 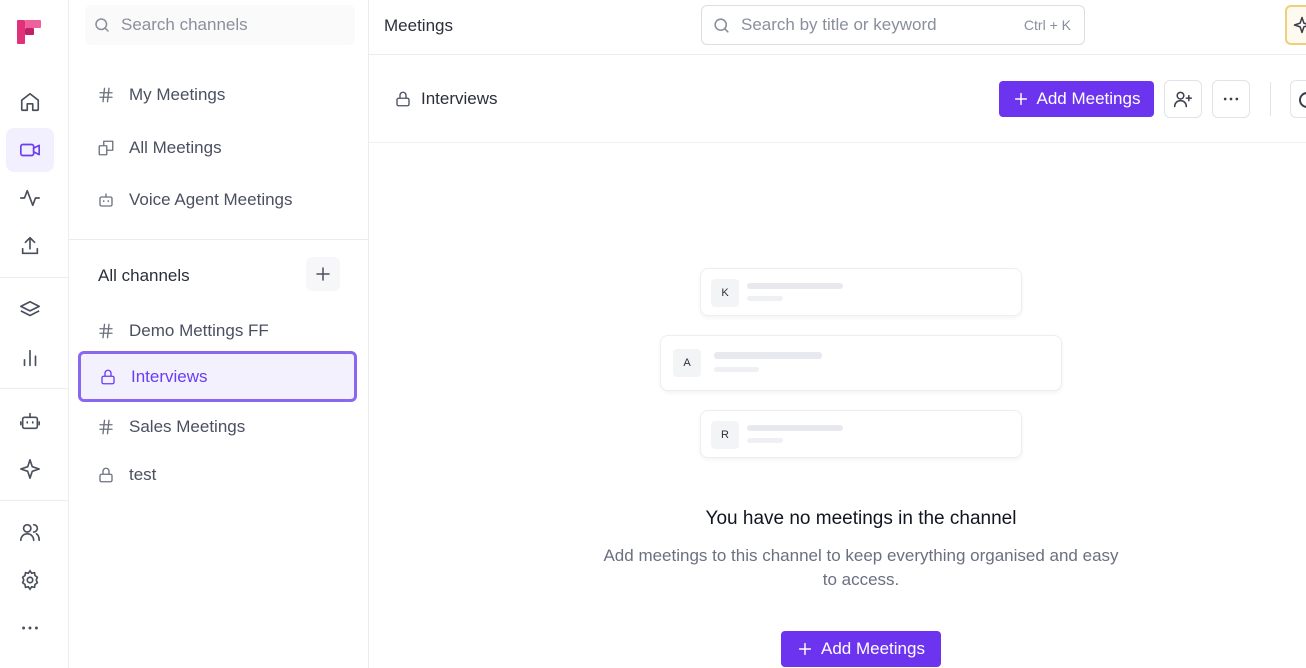 I want to click on video-meetings-icon, so click(x=30, y=150).